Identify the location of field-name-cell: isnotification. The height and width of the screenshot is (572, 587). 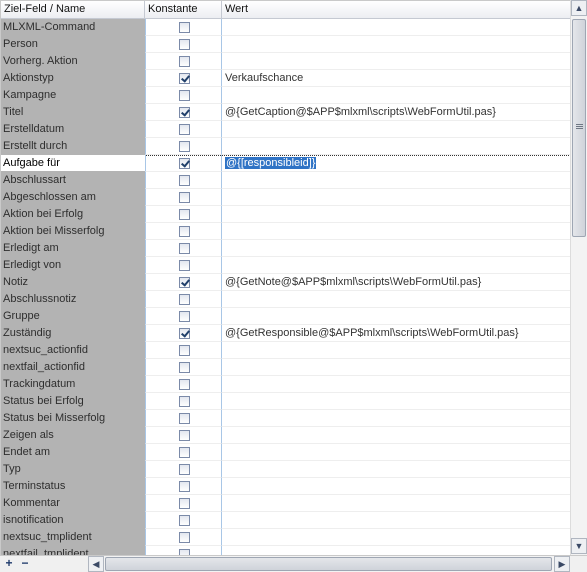
(73, 520).